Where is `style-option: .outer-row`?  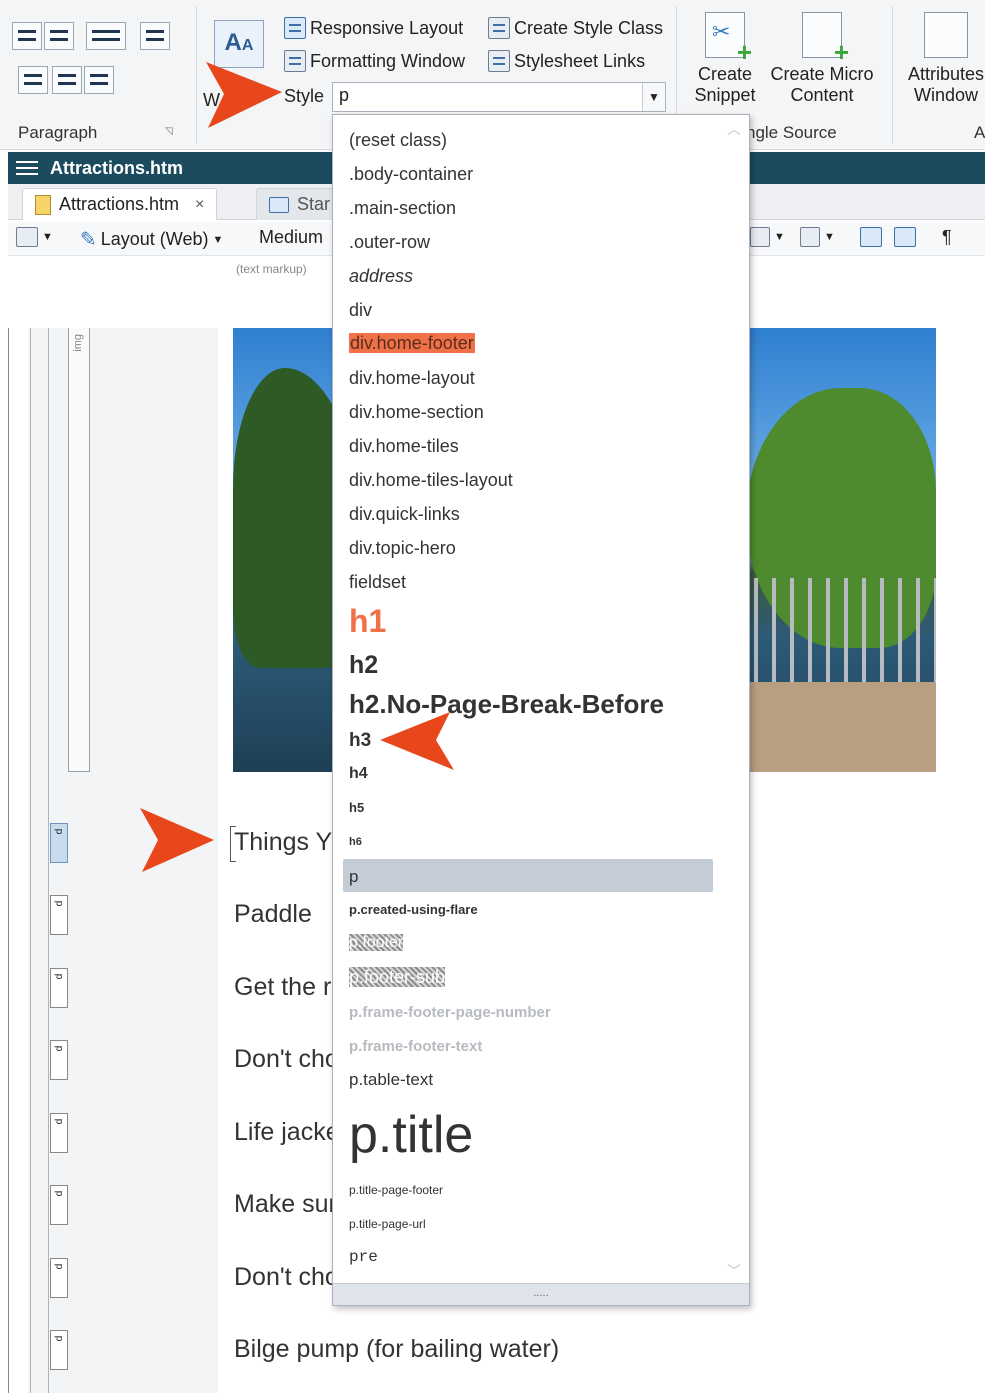 style-option: .outer-row is located at coordinates (389, 242).